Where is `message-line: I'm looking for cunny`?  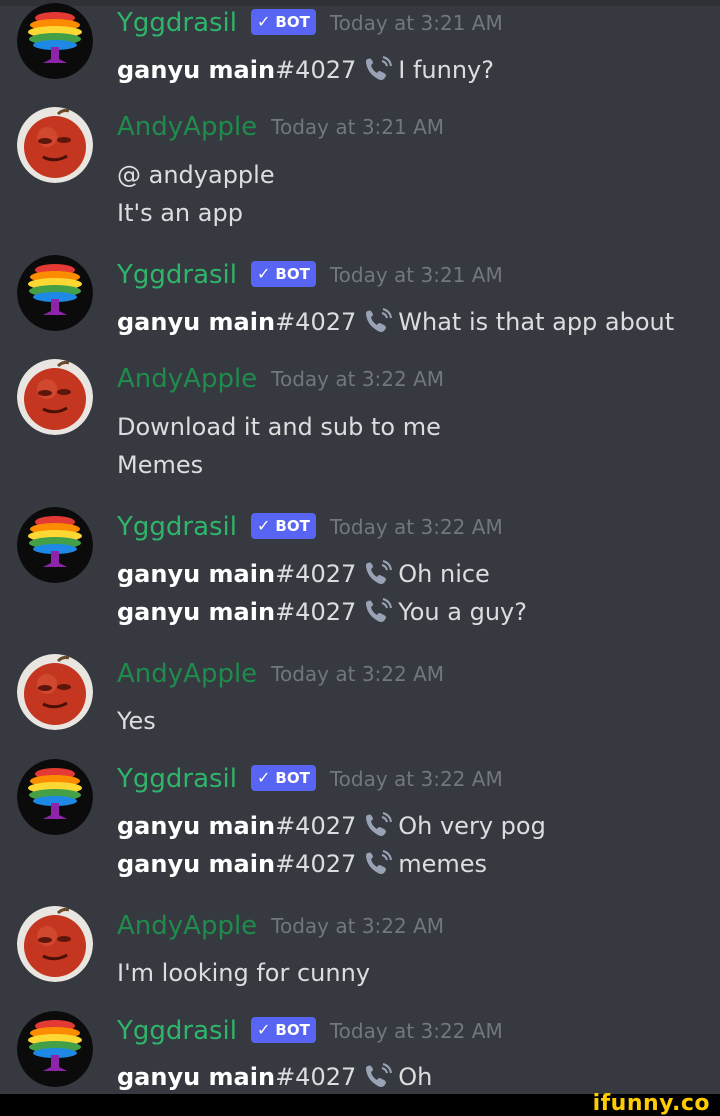 message-line: I'm looking for cunny is located at coordinates (243, 973).